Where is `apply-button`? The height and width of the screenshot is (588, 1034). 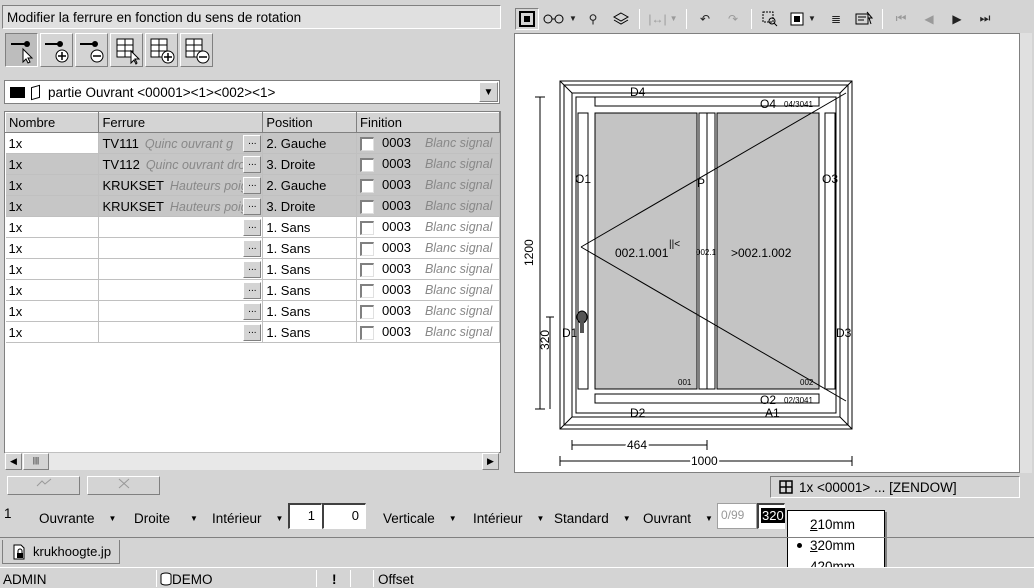
apply-button is located at coordinates (43, 485).